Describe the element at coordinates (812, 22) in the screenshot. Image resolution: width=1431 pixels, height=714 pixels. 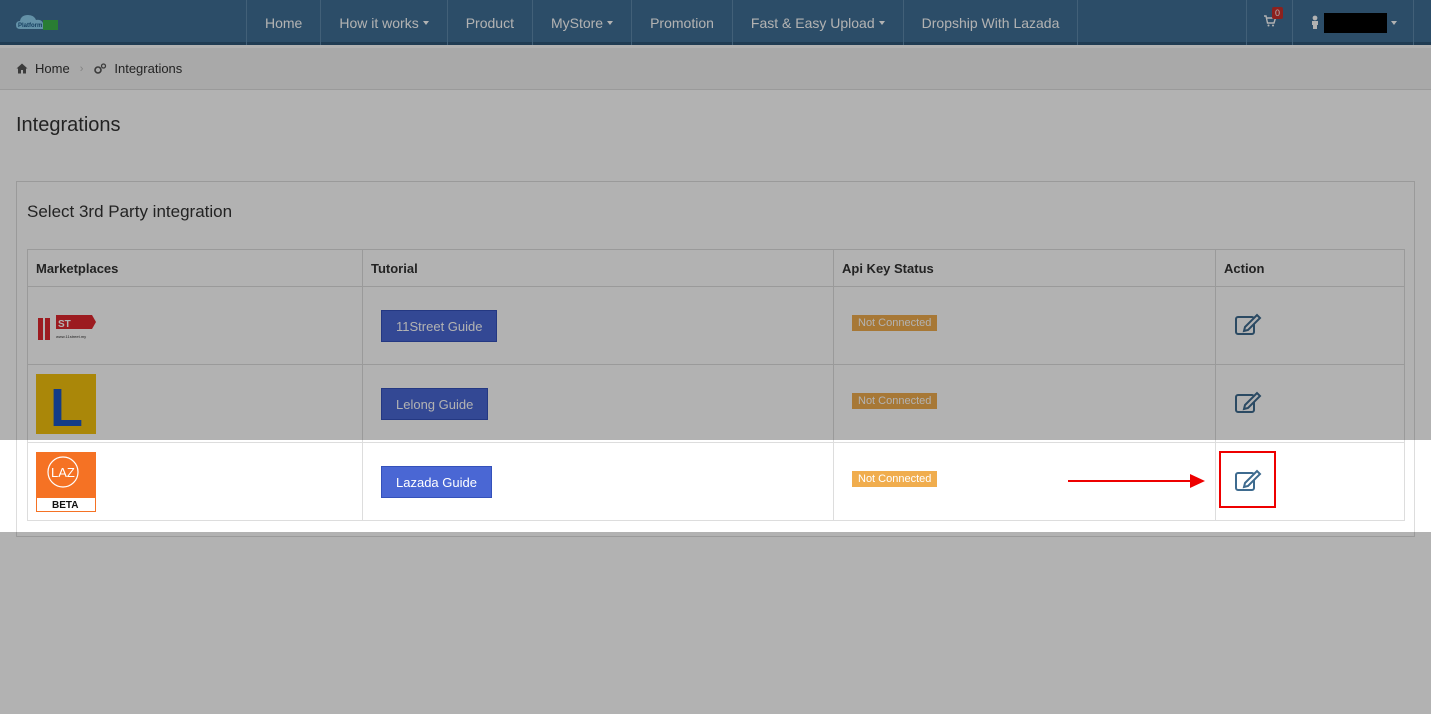
I see `nav-item-label: Fast & Easy Upload` at that location.